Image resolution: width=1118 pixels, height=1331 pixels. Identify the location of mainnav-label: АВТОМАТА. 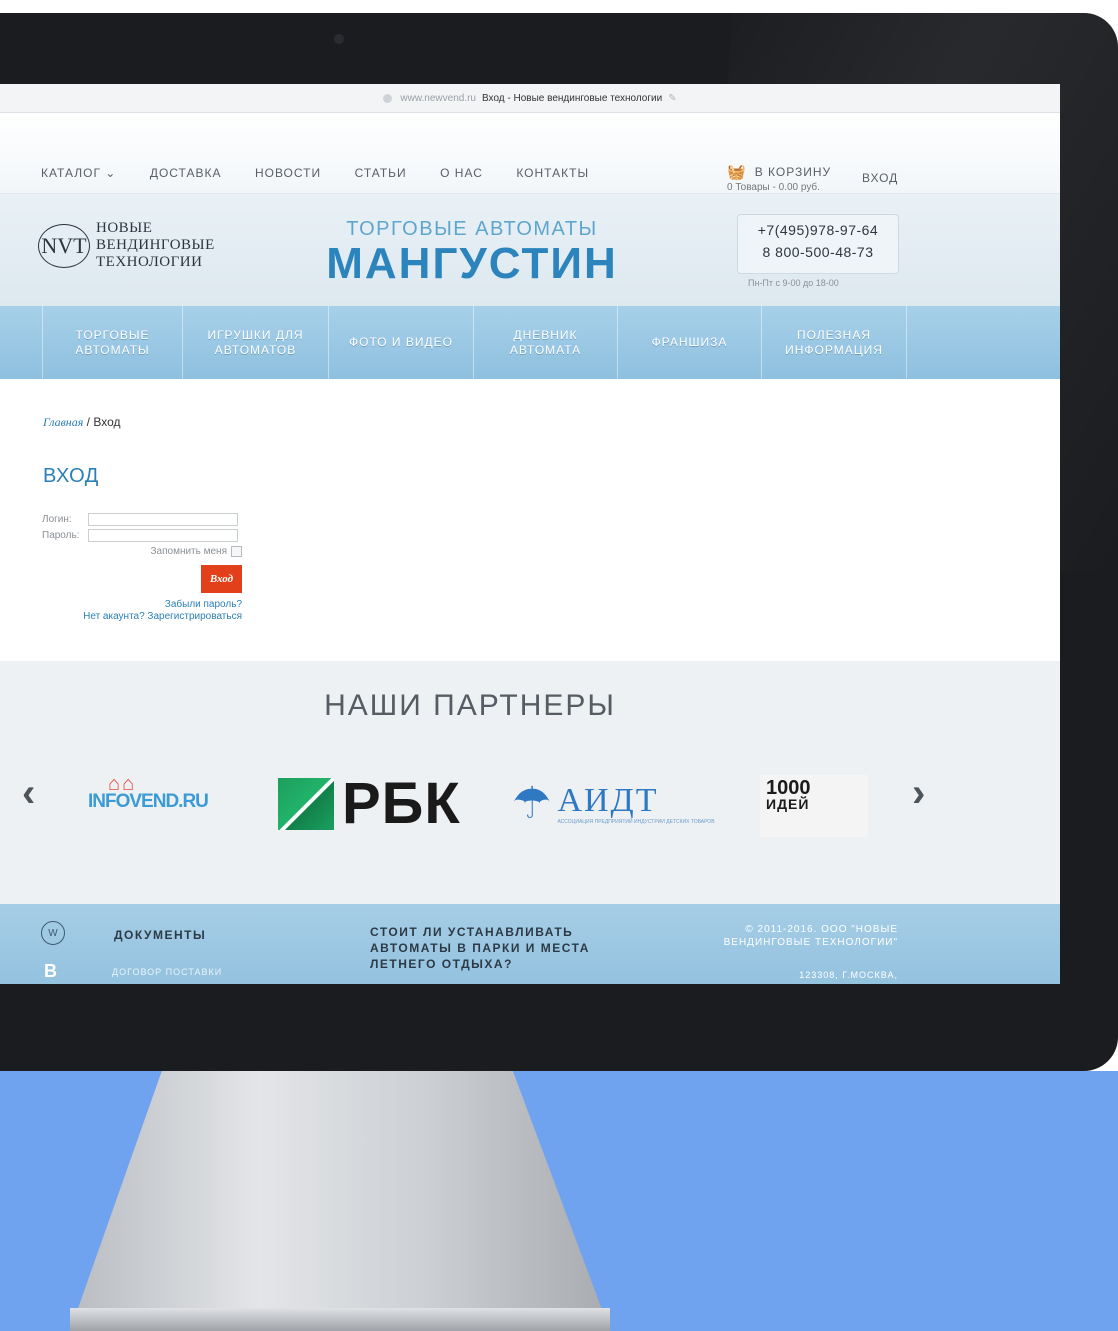
(545, 349).